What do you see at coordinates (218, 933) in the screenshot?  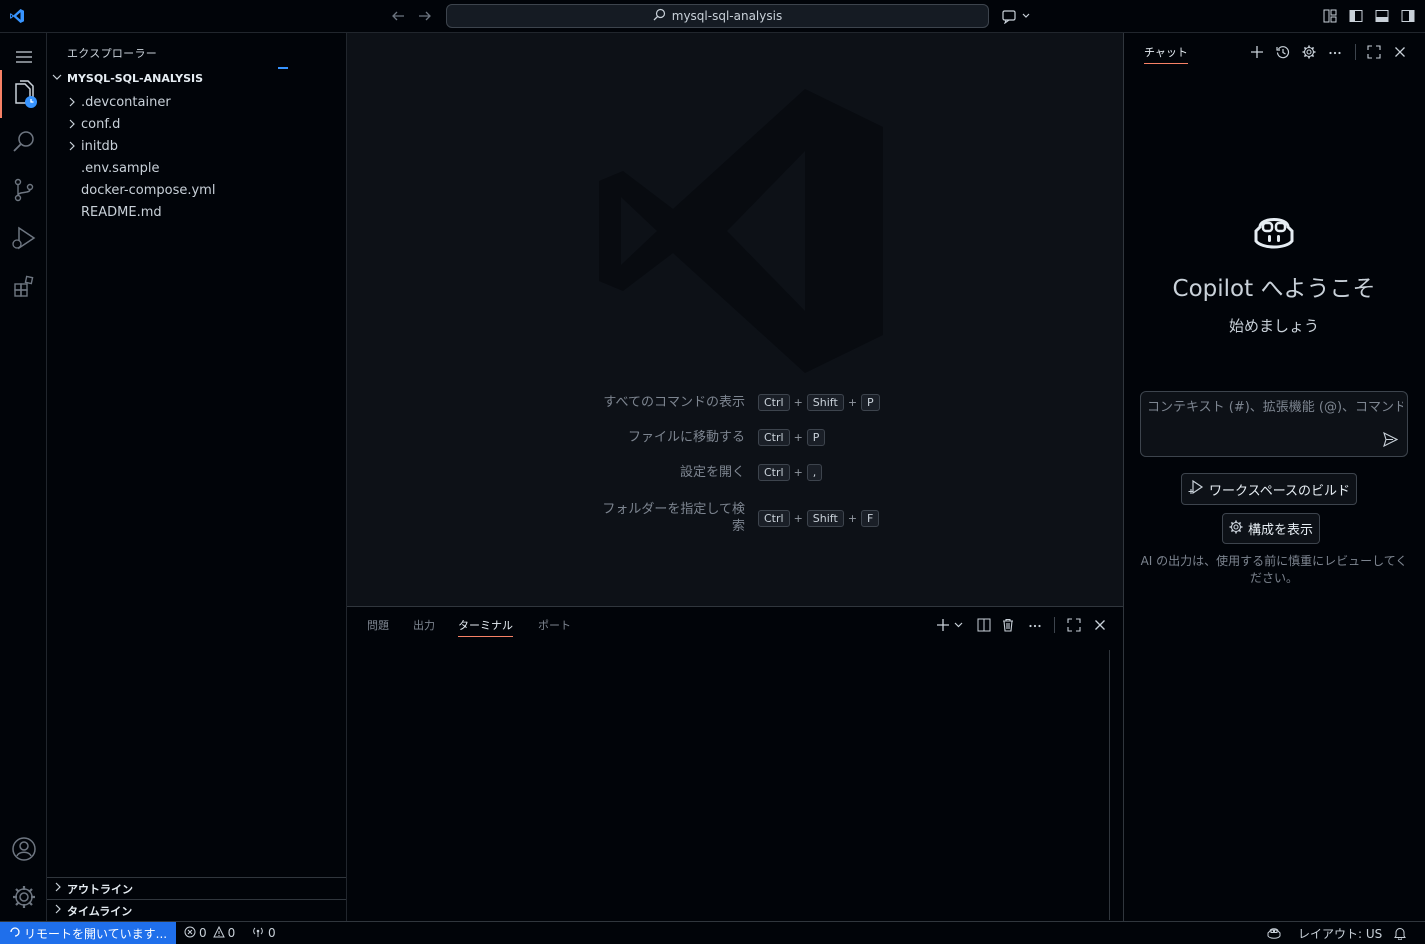 I see `warning-icon` at bounding box center [218, 933].